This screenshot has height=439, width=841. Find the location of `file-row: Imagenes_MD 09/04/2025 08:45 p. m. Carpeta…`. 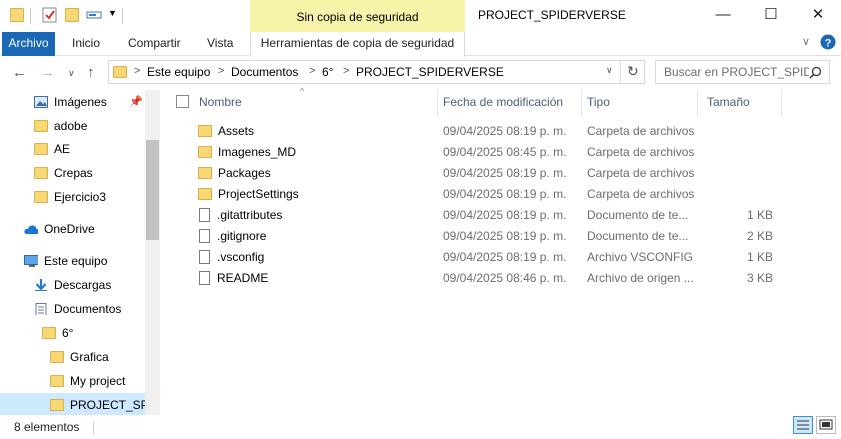

file-row: Imagenes_MD 09/04/2025 08:45 p. m. Carpeta… is located at coordinates (487, 152).